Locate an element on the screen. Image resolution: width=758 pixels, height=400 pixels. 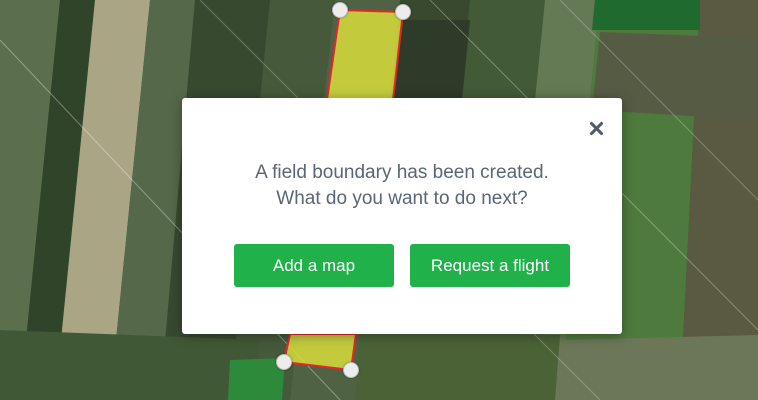
dialog-actions: Add a map Request a flight is located at coordinates (402, 265).